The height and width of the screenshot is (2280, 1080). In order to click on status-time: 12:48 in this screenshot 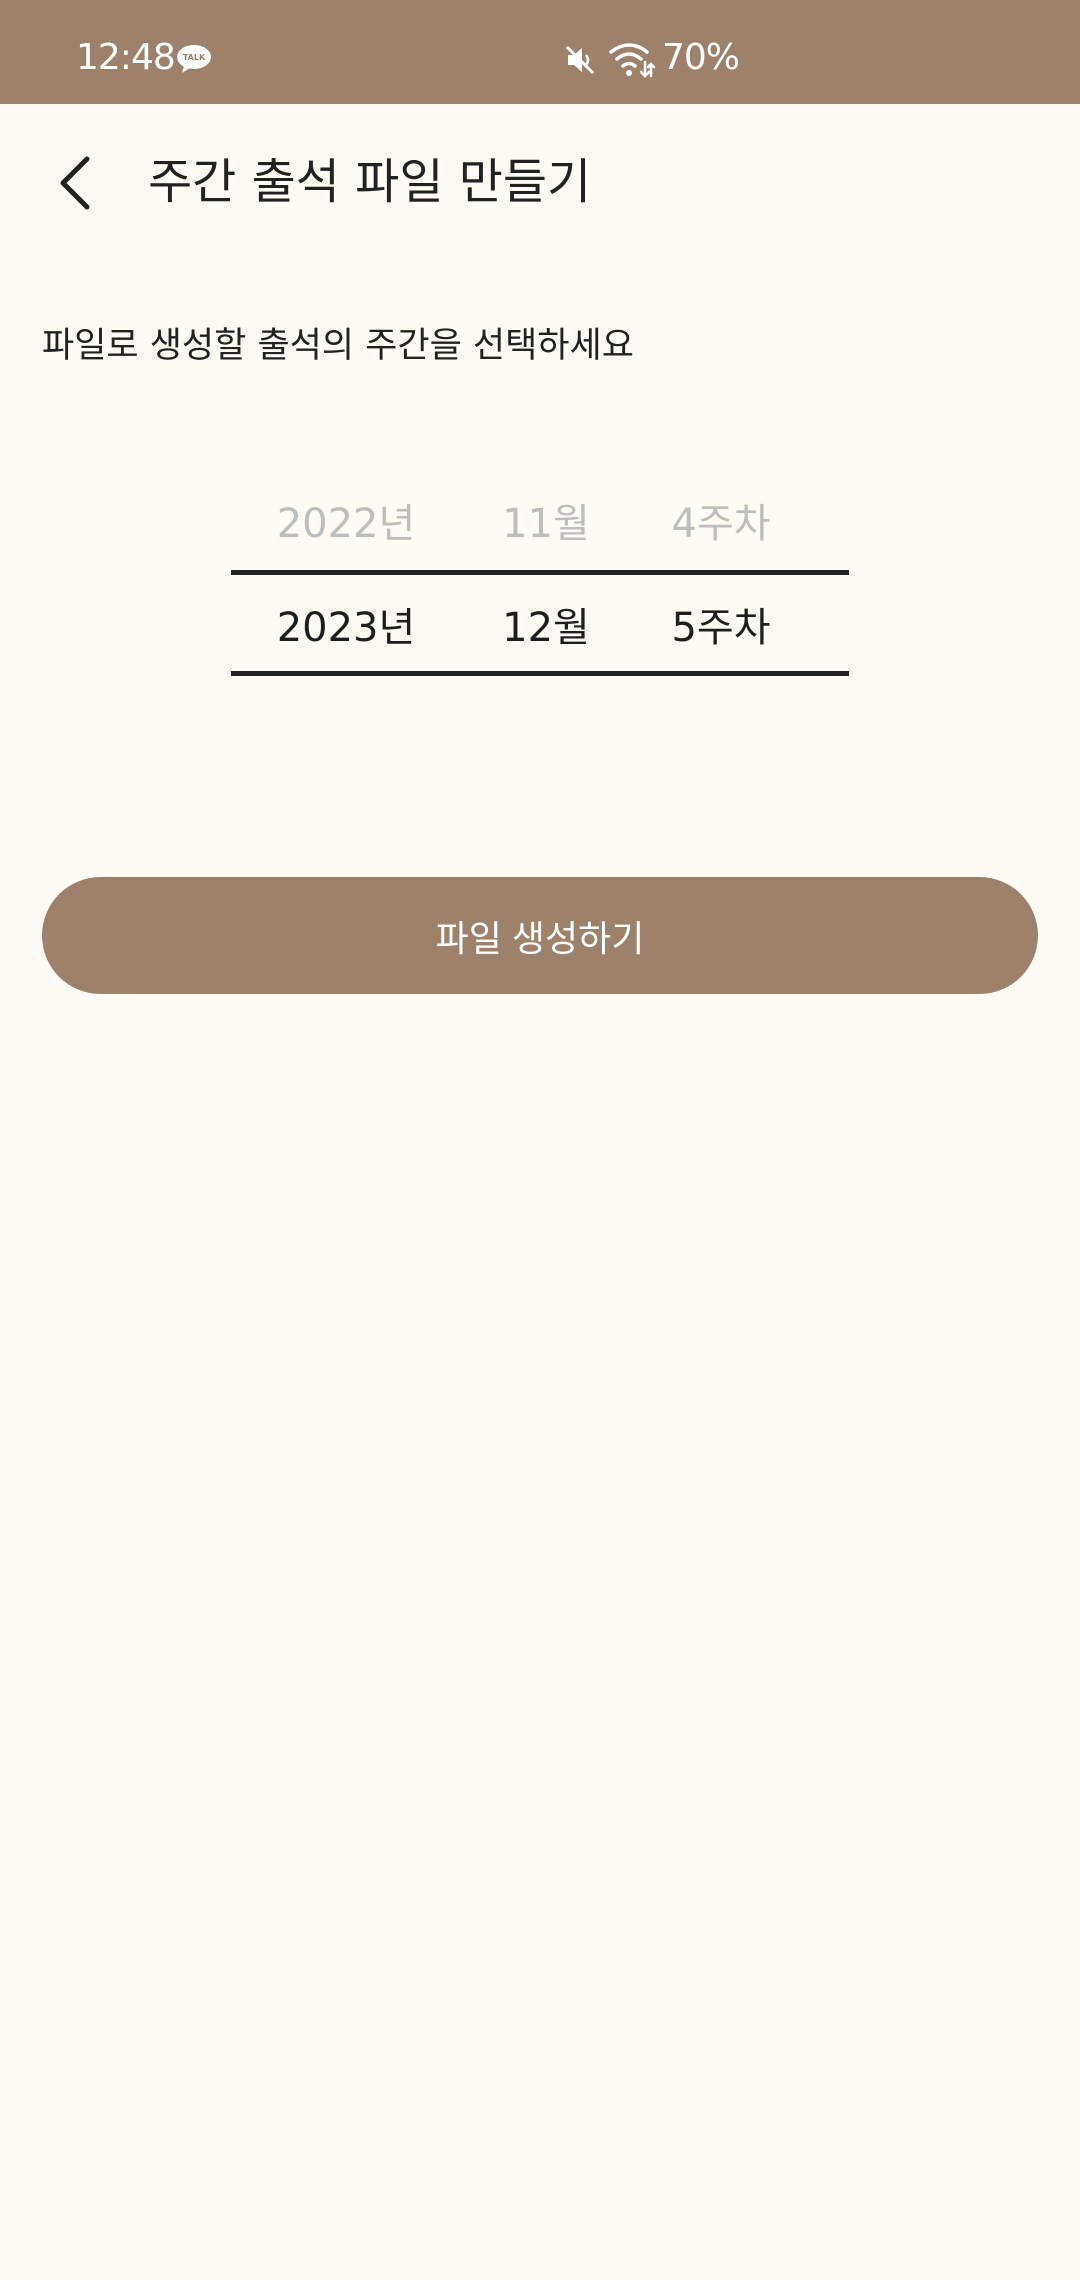, I will do `click(126, 57)`.